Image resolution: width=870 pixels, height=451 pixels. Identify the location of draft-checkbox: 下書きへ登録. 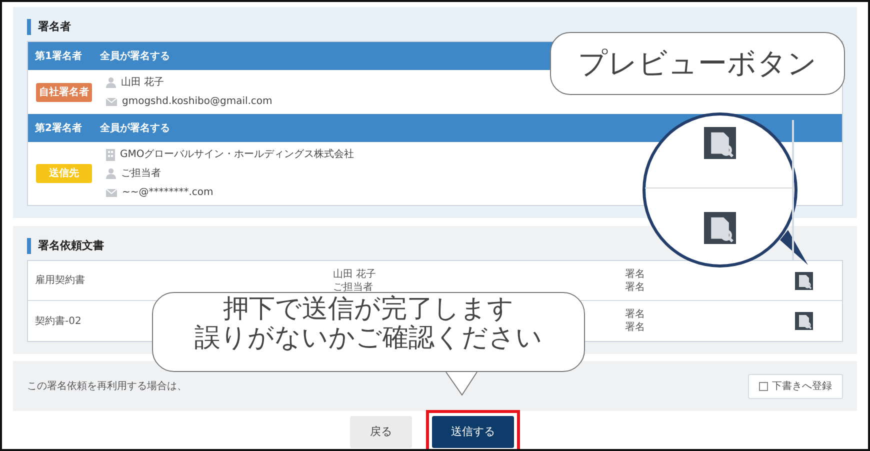
(795, 386).